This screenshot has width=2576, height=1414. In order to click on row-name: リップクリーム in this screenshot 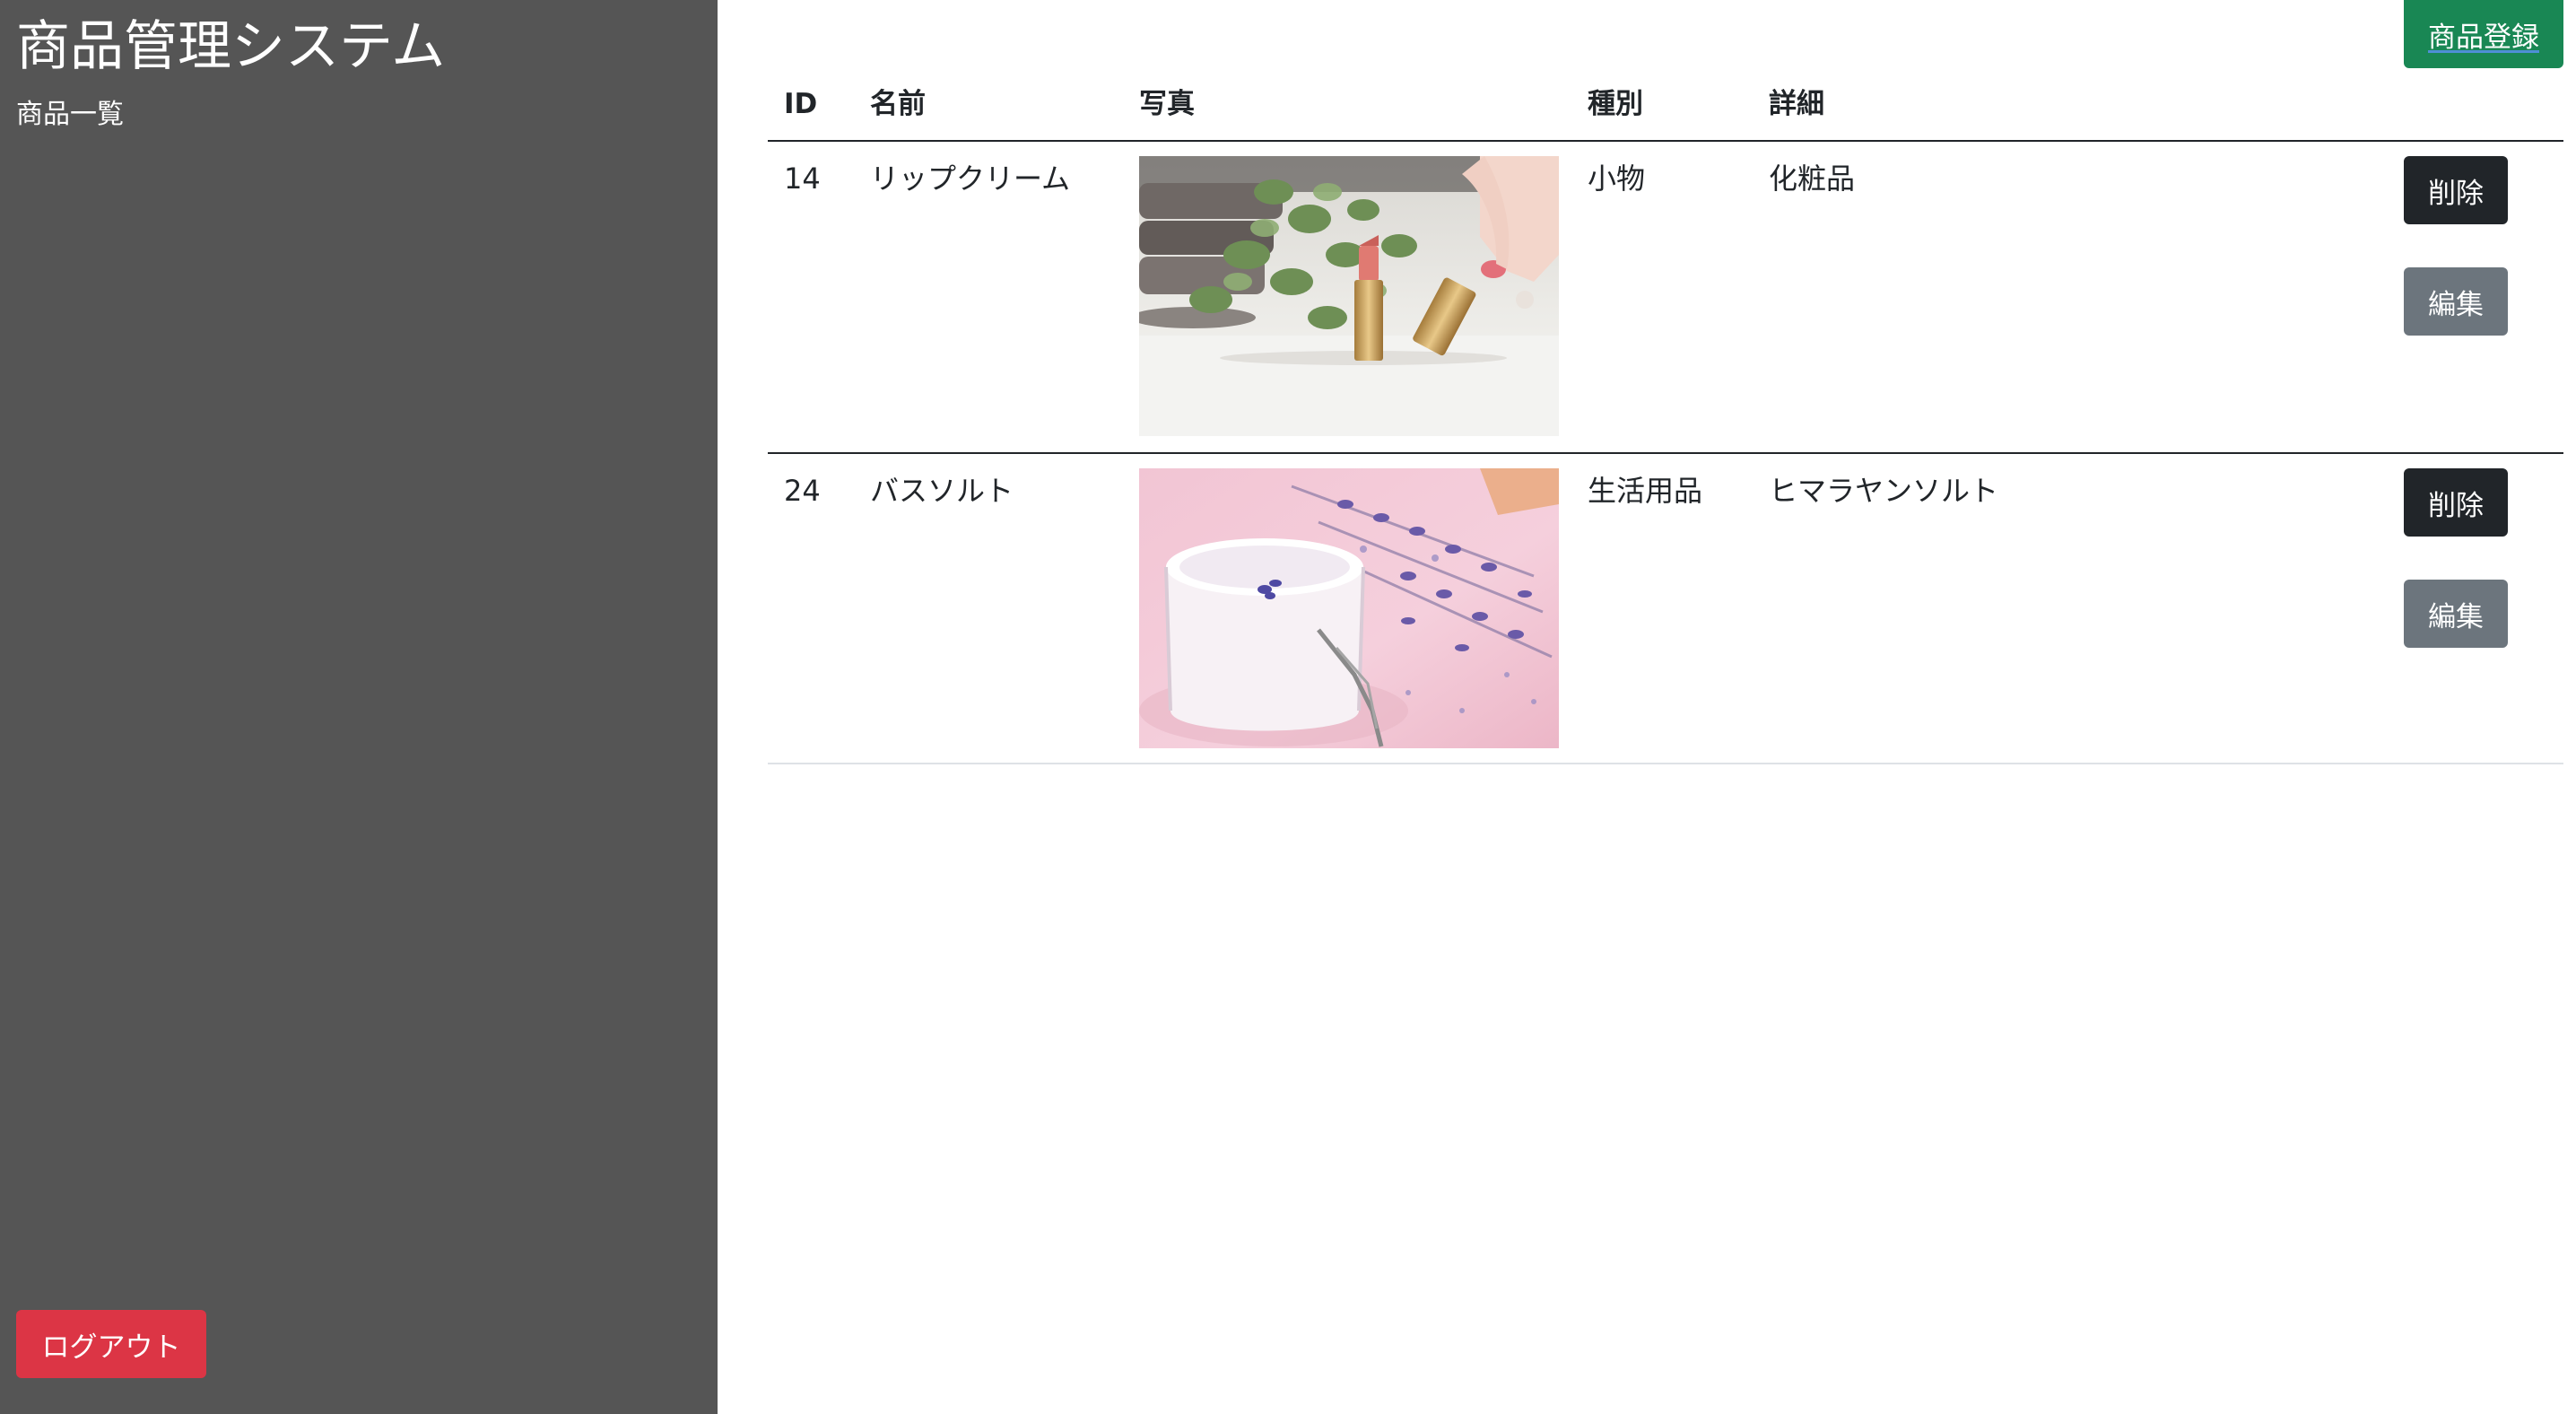, I will do `click(970, 178)`.